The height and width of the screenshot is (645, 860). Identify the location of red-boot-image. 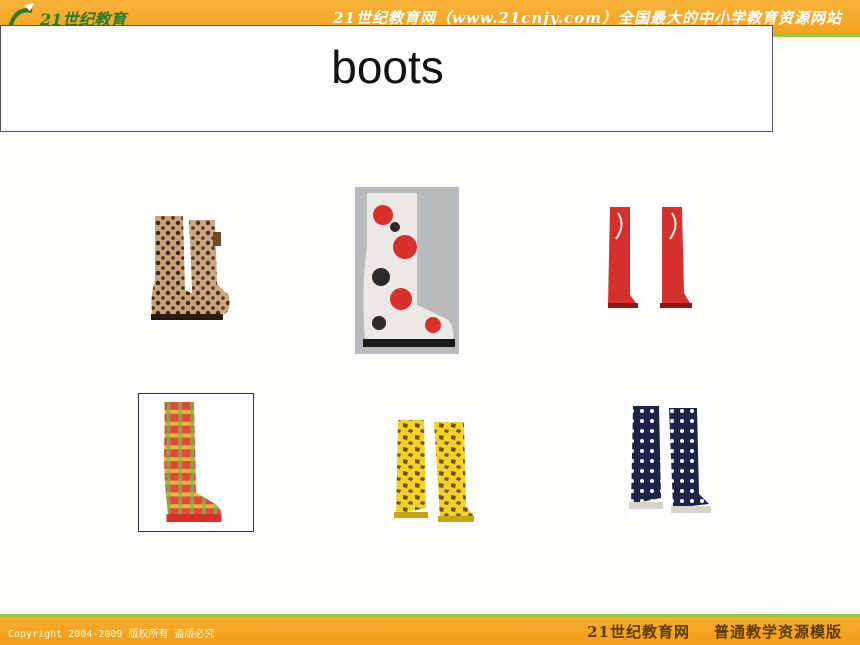
(649, 255).